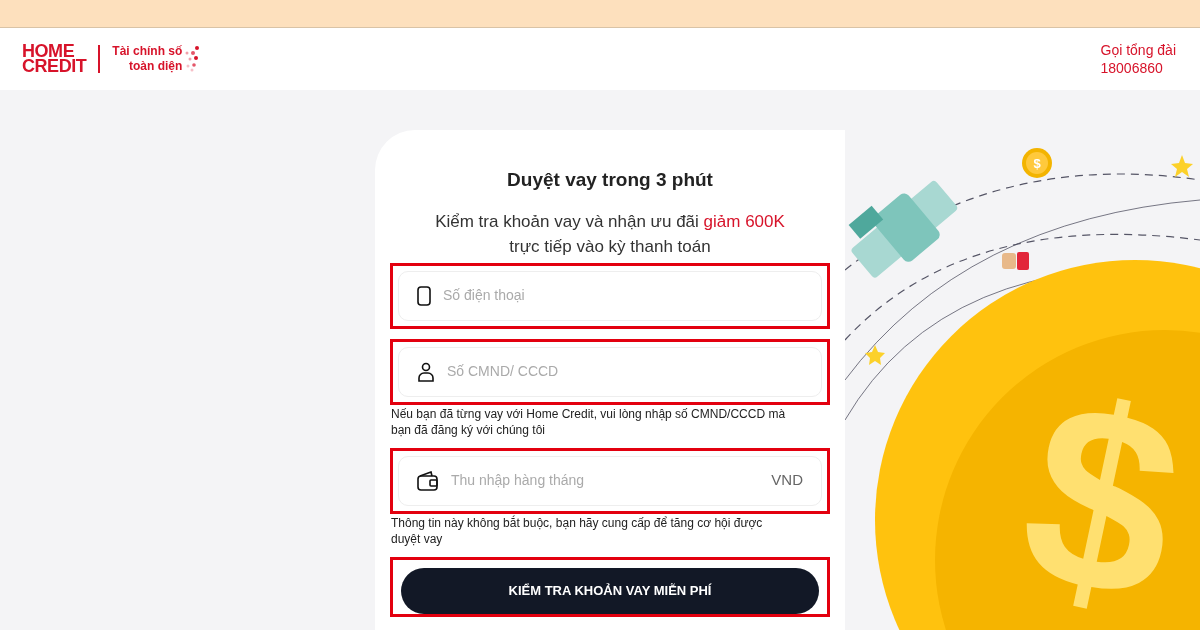 The width and height of the screenshot is (1200, 630). Describe the element at coordinates (426, 371) in the screenshot. I see `person-icon` at that location.